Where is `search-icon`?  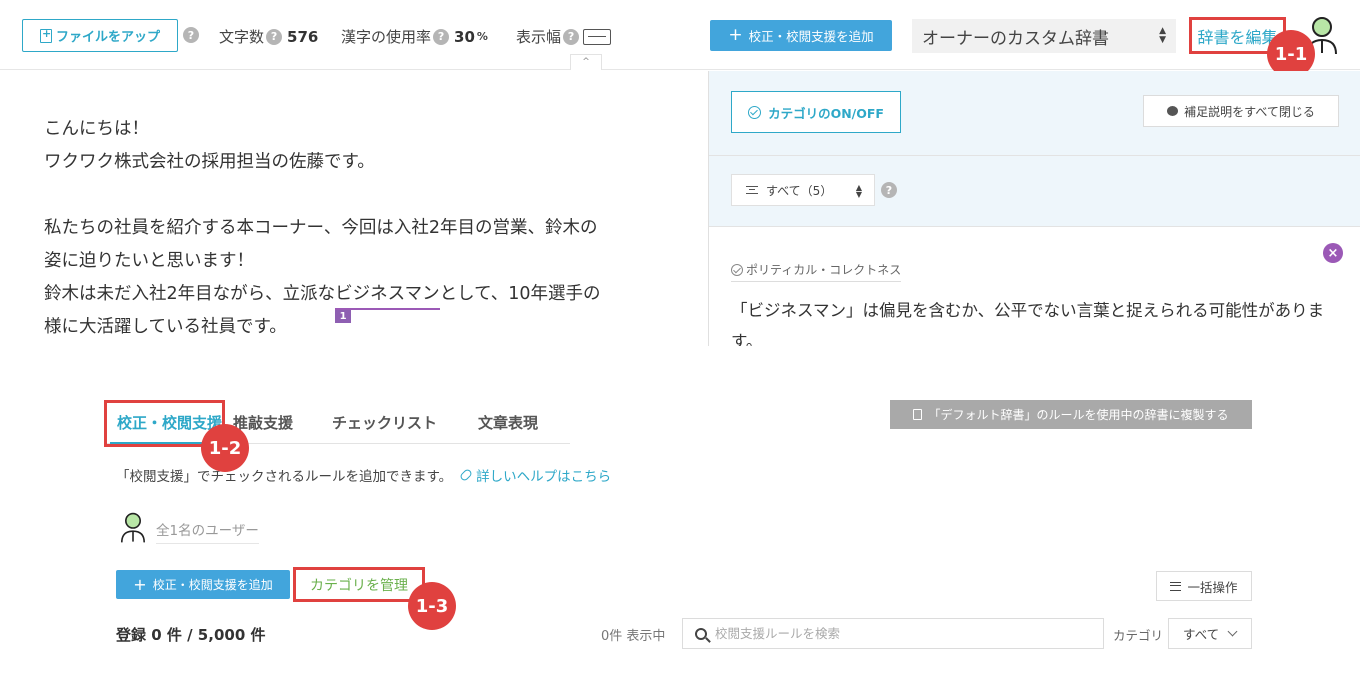 search-icon is located at coordinates (701, 633).